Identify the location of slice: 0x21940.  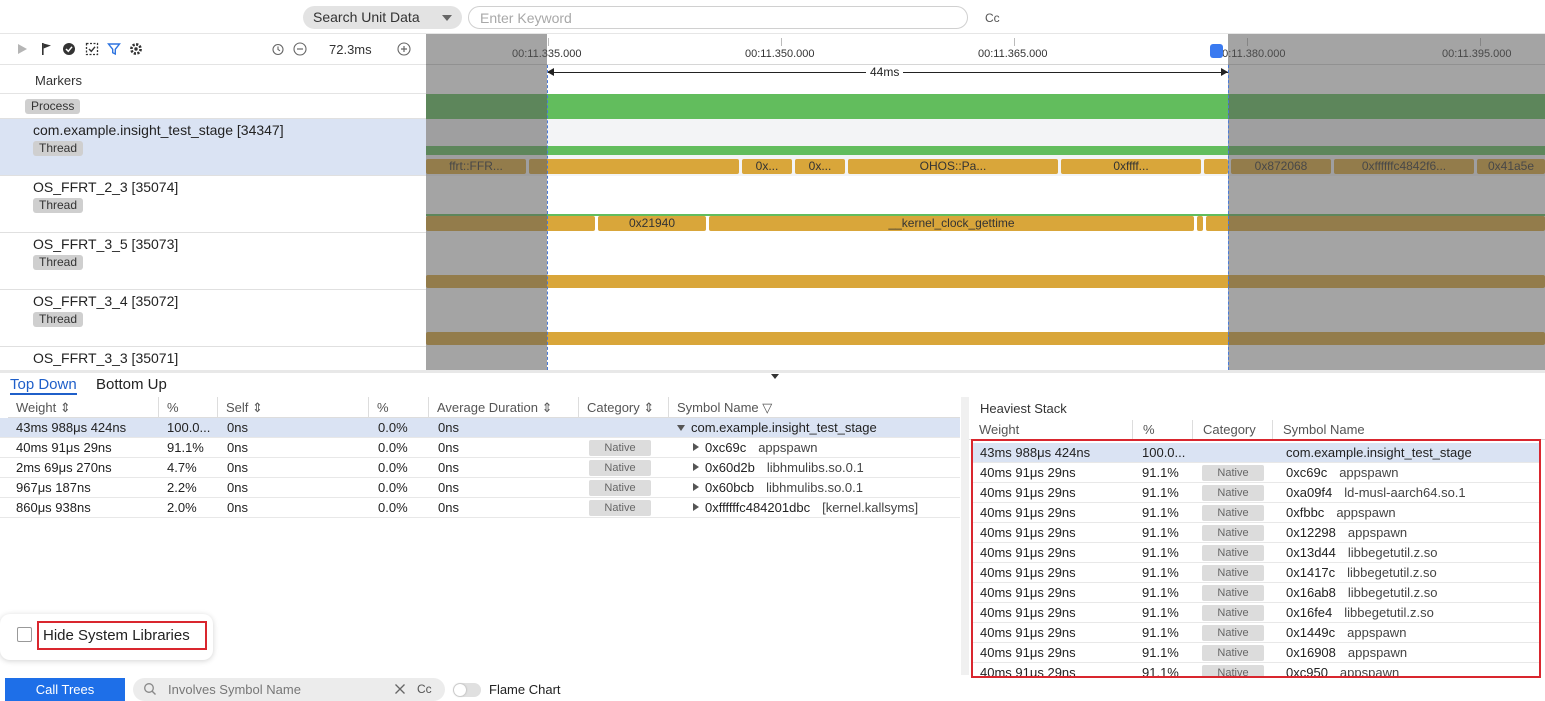
(652, 223).